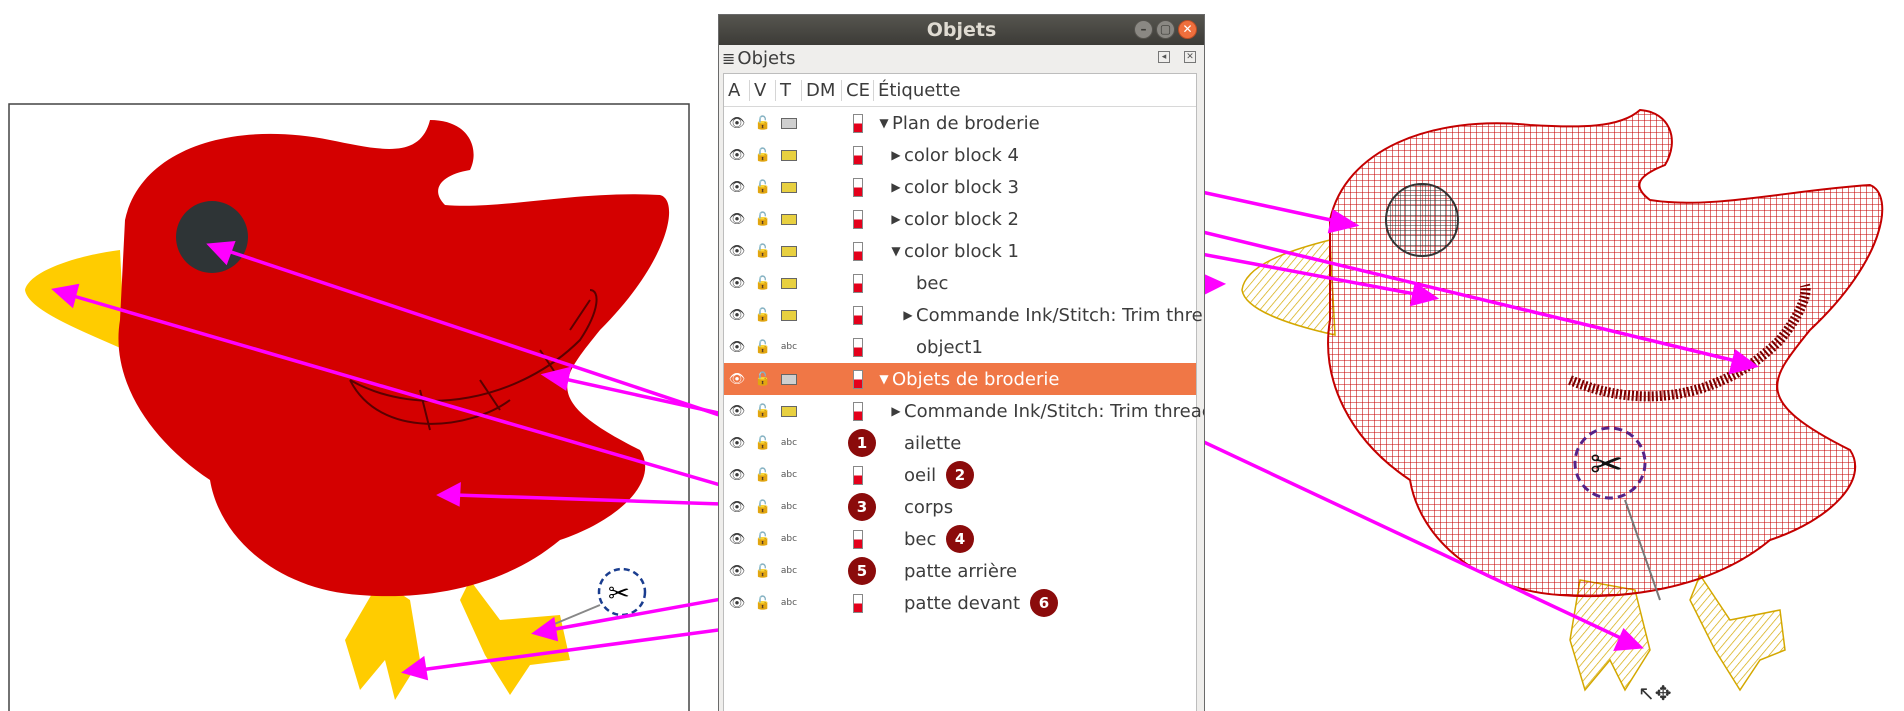 Image resolution: width=1904 pixels, height=711 pixels. I want to click on tree-row: 👁 🔓 bec, so click(960, 283).